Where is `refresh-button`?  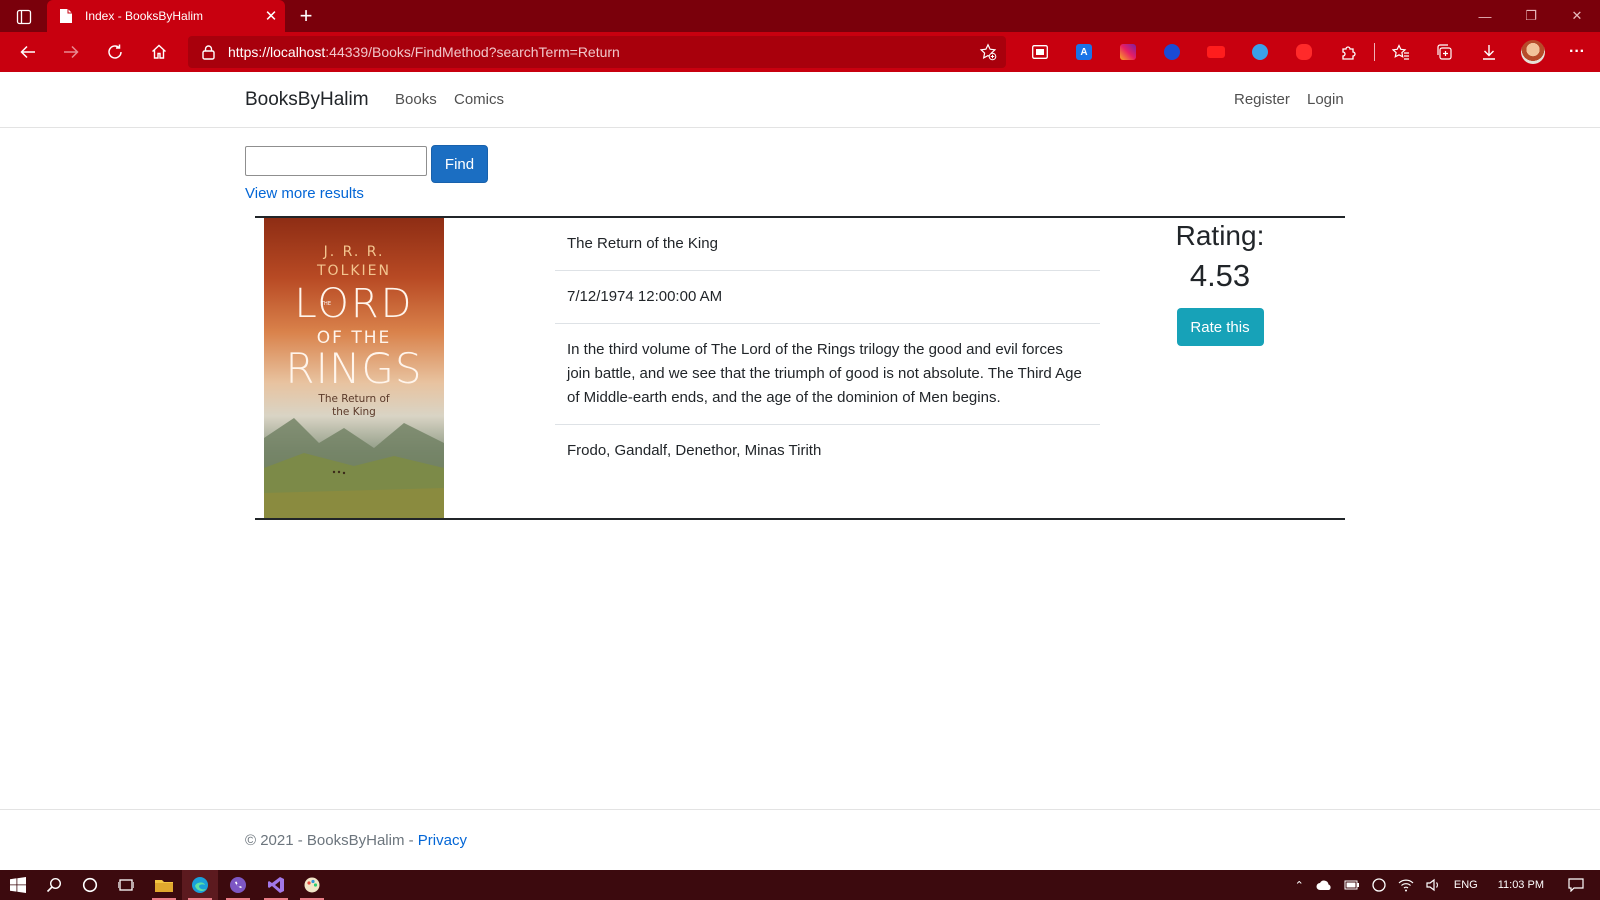
refresh-button is located at coordinates (115, 52).